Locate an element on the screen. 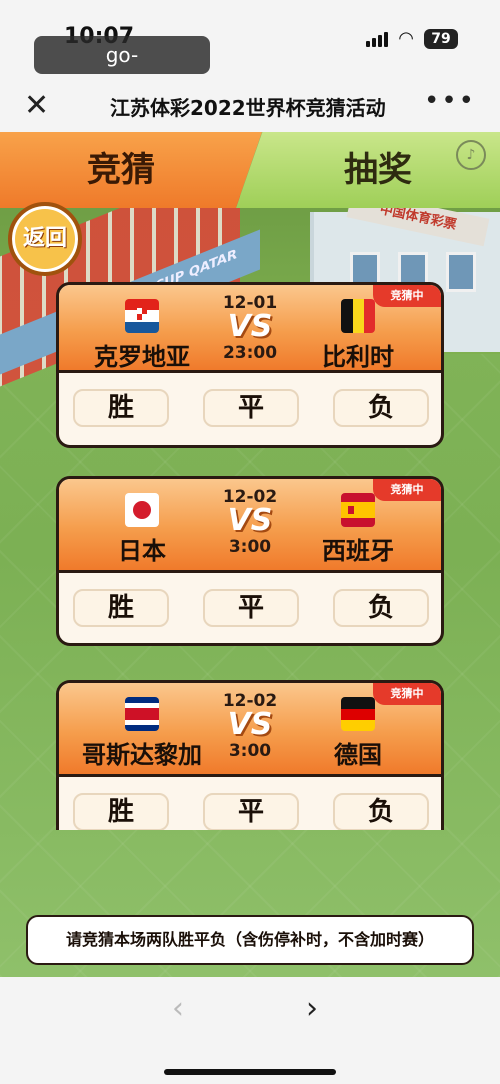 Image resolution: width=500 pixels, height=1084 pixels. rule-notice: 请竞猜本场两队胜平负（含伤停补时，不含加时赛） is located at coordinates (250, 940).